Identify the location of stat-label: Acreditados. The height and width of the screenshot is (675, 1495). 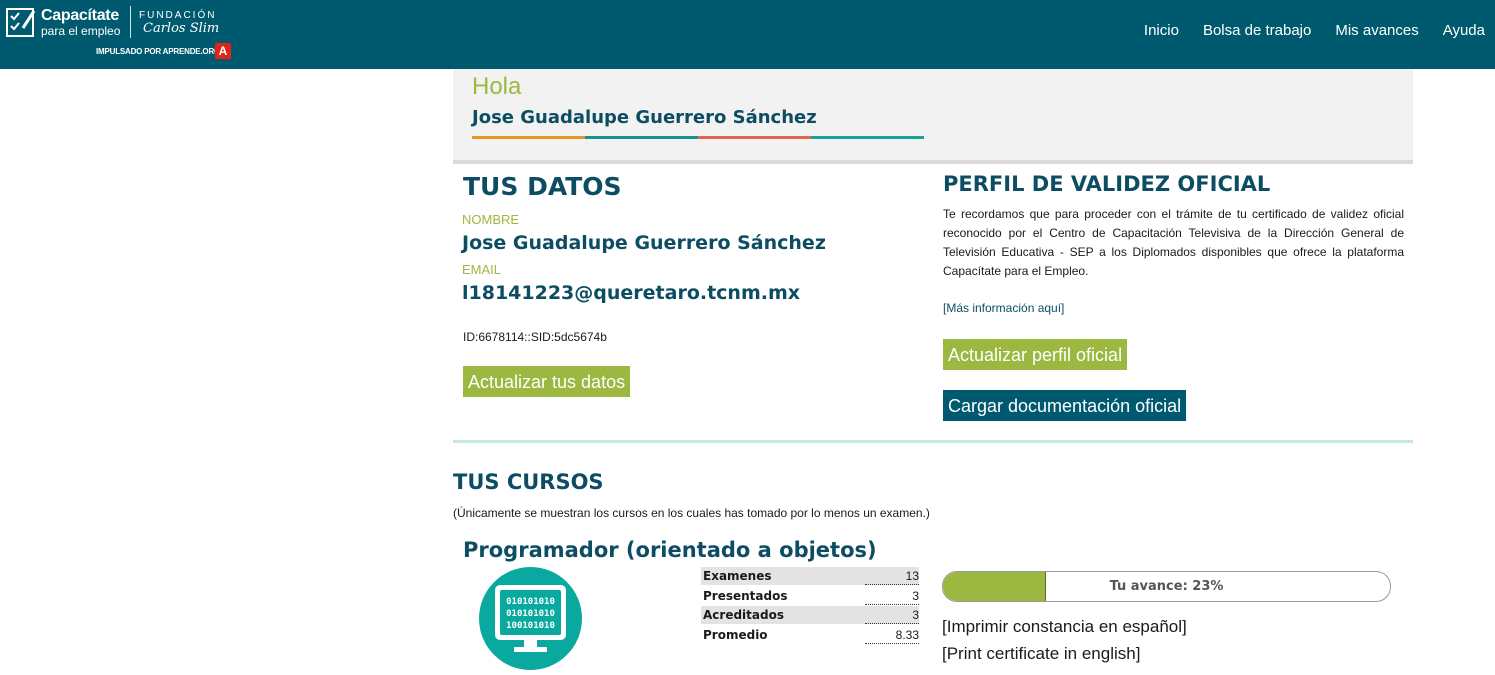
(783, 615).